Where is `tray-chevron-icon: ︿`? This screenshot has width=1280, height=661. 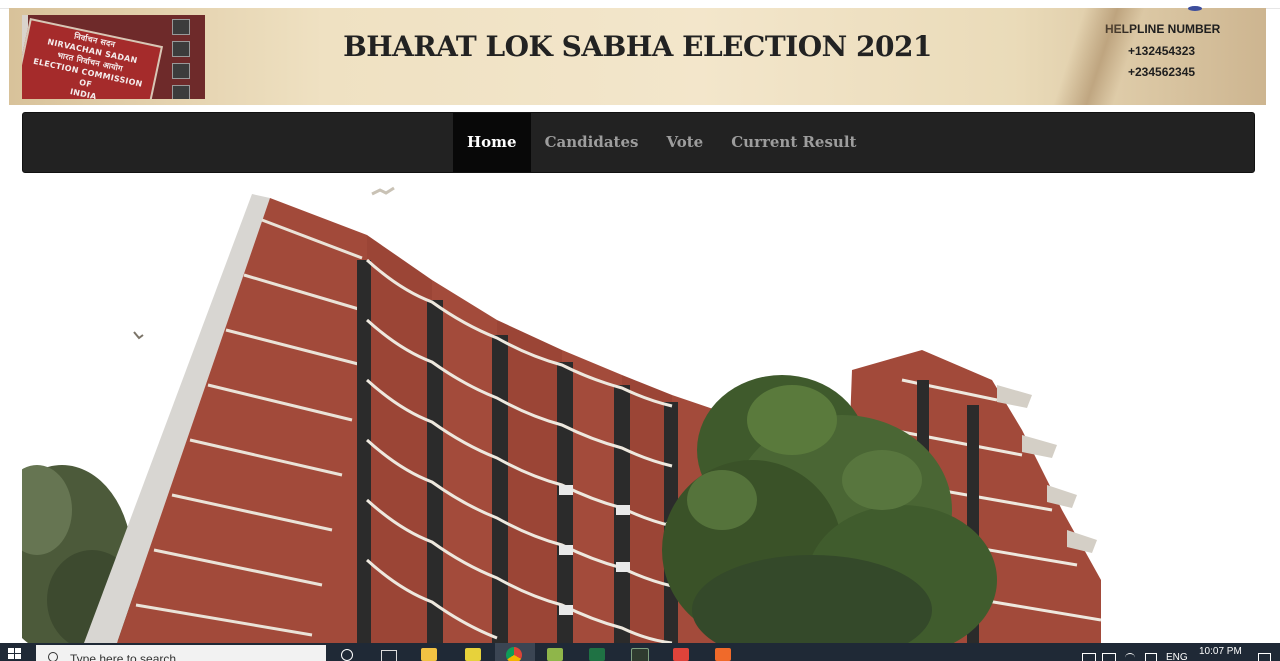 tray-chevron-icon: ︿ is located at coordinates (1069, 656).